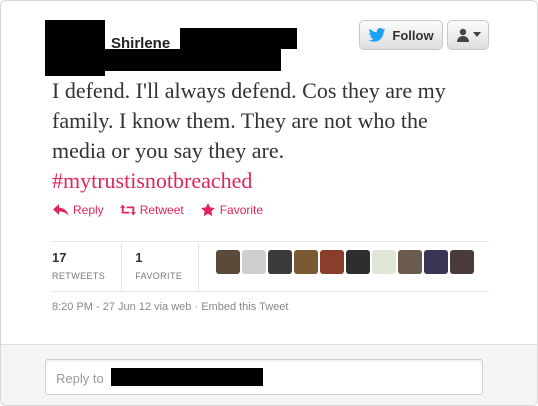 This screenshot has height=406, width=538. I want to click on retweet-action: Retweet, so click(151, 210).